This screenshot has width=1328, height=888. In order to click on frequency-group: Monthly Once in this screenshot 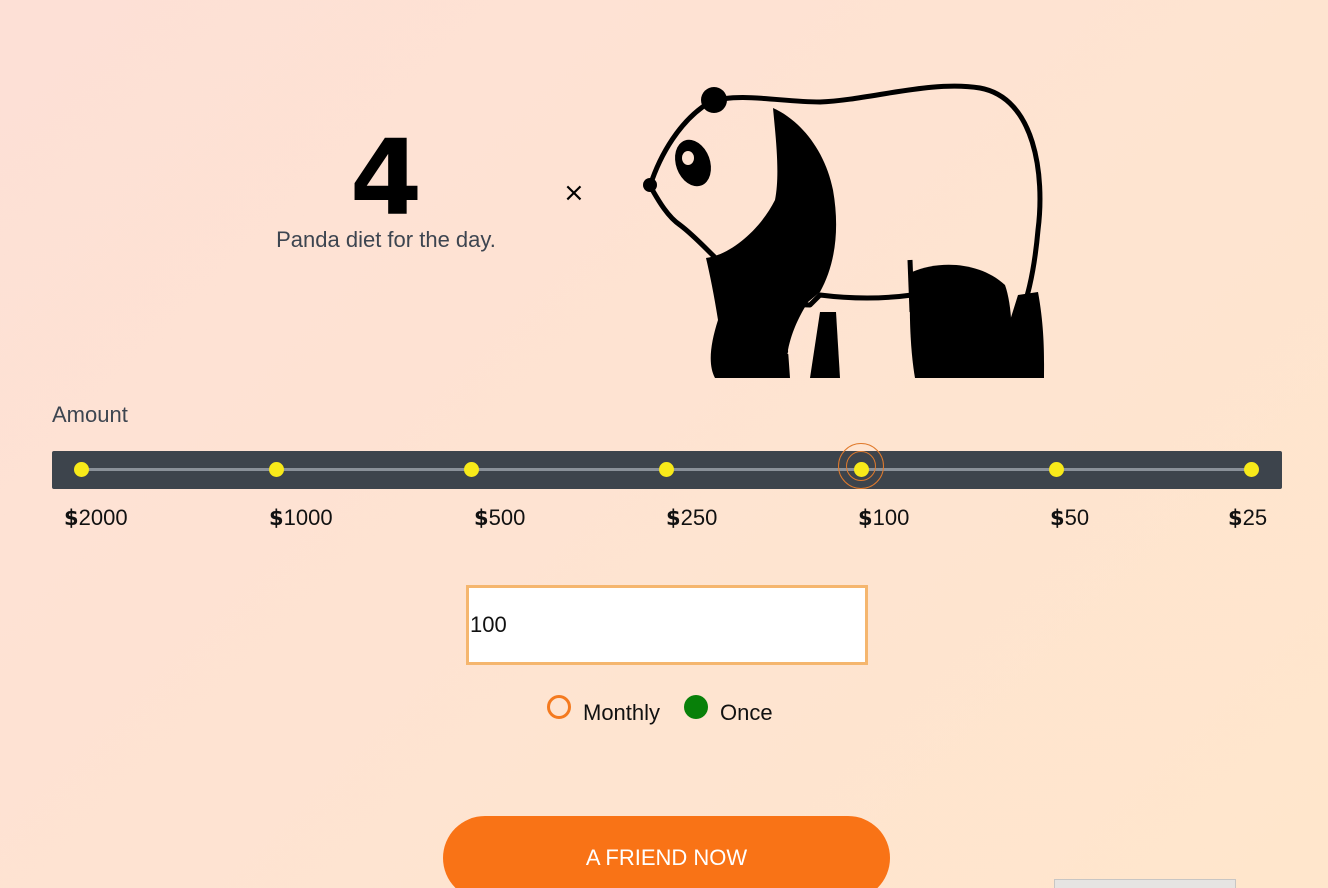, I will do `click(672, 710)`.